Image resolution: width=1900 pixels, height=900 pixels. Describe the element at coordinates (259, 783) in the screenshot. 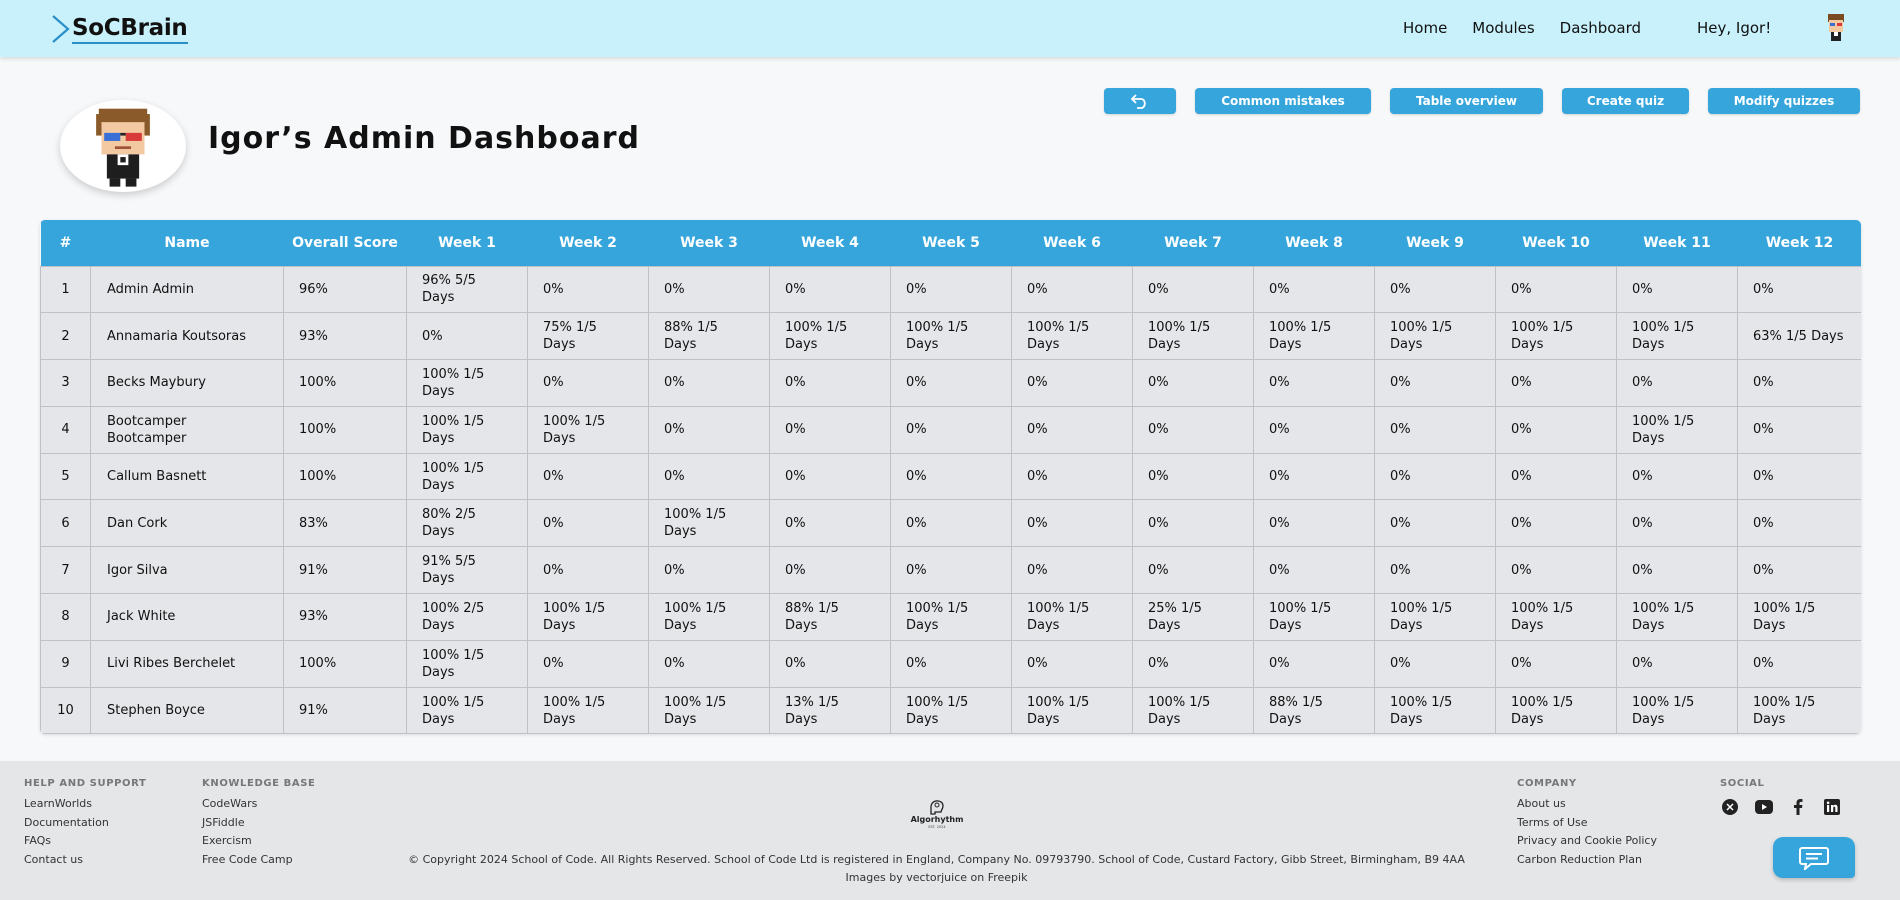

I see `footer-knowledge-heading: KNOWLEDGE BASE` at that location.